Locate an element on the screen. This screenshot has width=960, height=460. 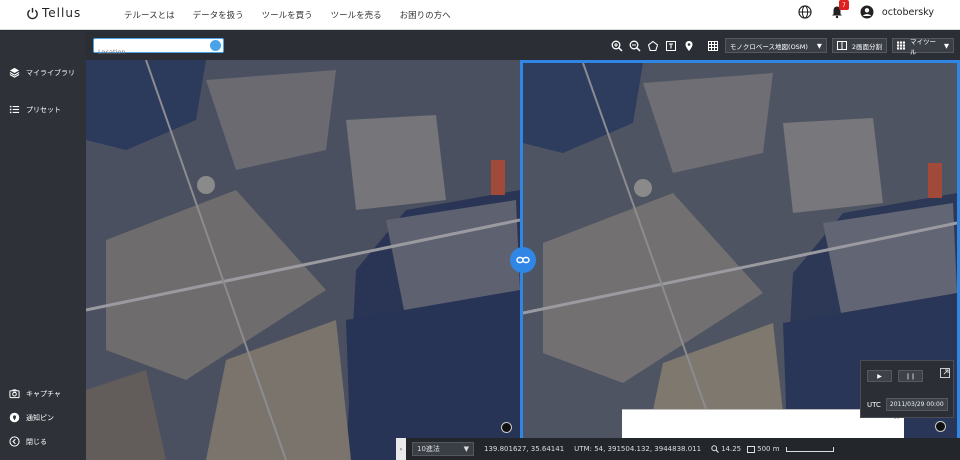
time-panel: ▶ ❚❚ UTC 2011/03/29 00:00 is located at coordinates (907, 389).